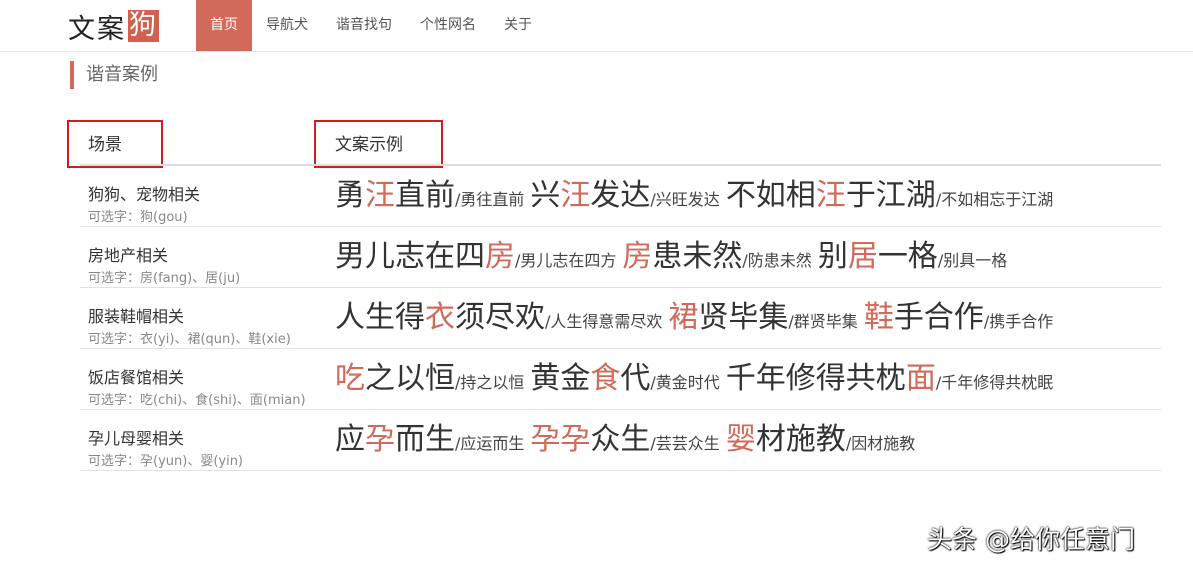 Image resolution: width=1193 pixels, height=568 pixels. I want to click on logo-highlight: 狗, so click(143, 26).